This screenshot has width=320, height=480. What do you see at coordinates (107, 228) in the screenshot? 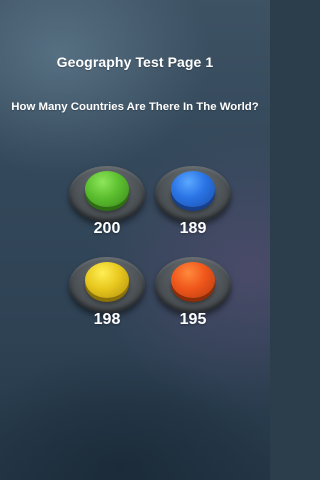
I see `answer-label-1: 200` at bounding box center [107, 228].